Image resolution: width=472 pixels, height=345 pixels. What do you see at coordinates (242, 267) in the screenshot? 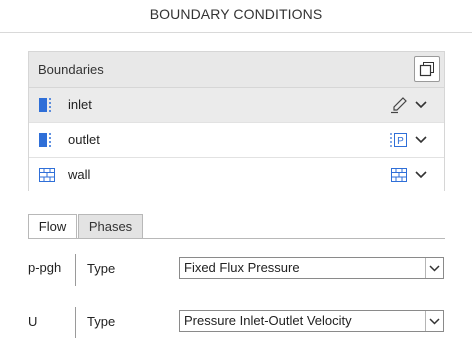
I see `select-value: Fixed Flux Pressure` at bounding box center [242, 267].